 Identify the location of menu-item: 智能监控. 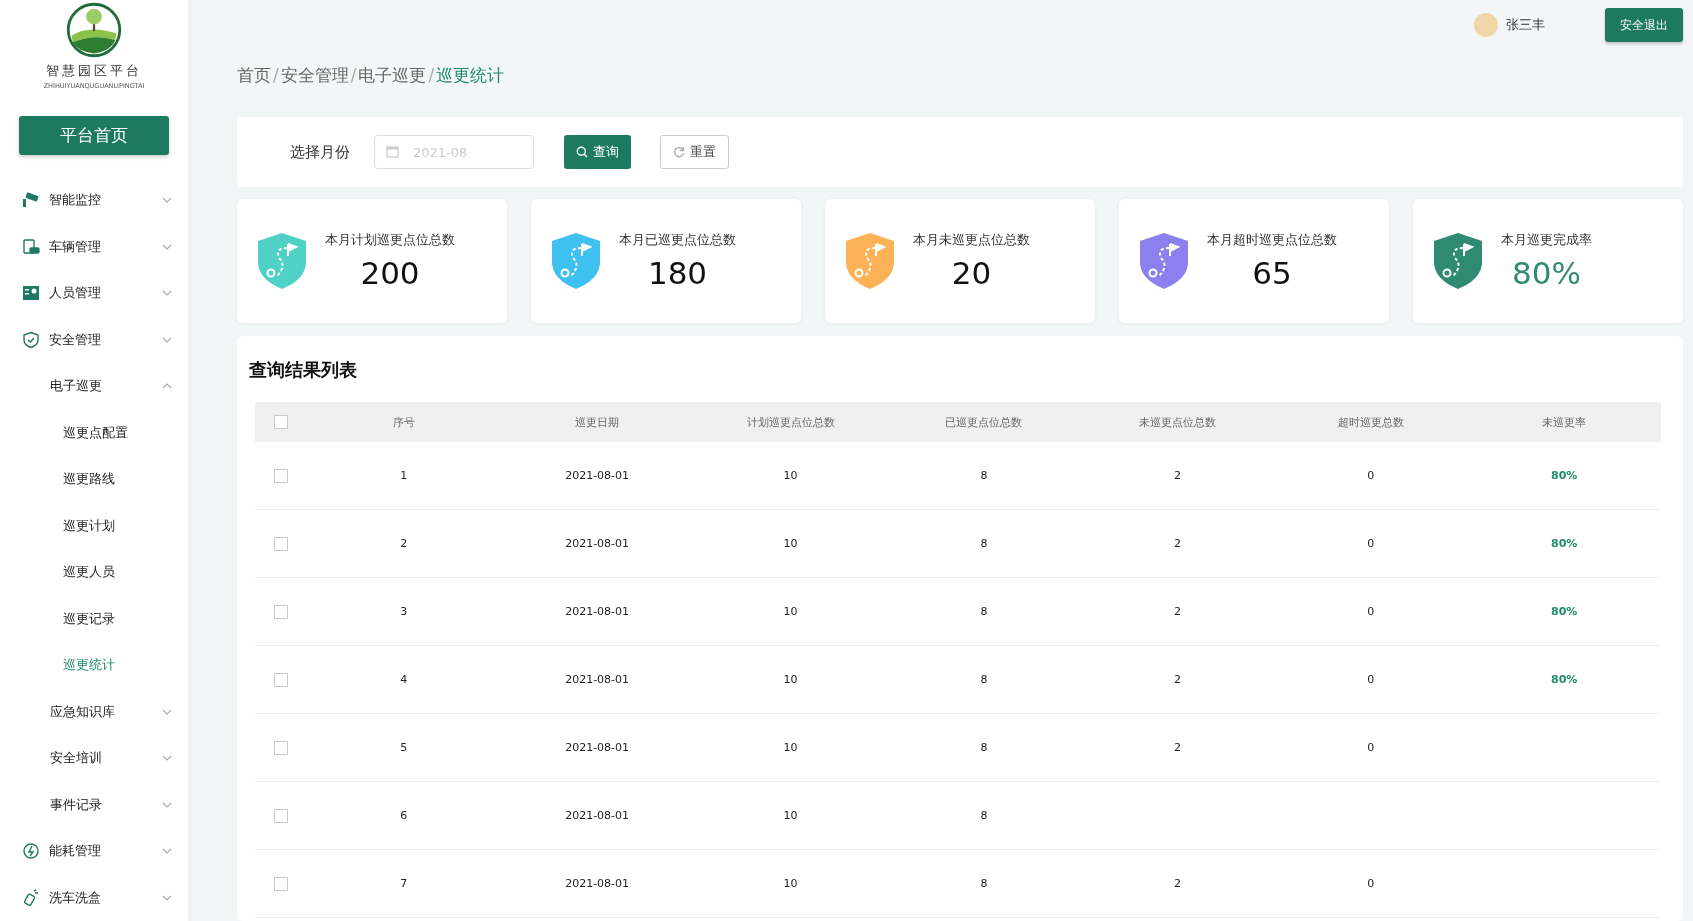
(94, 200).